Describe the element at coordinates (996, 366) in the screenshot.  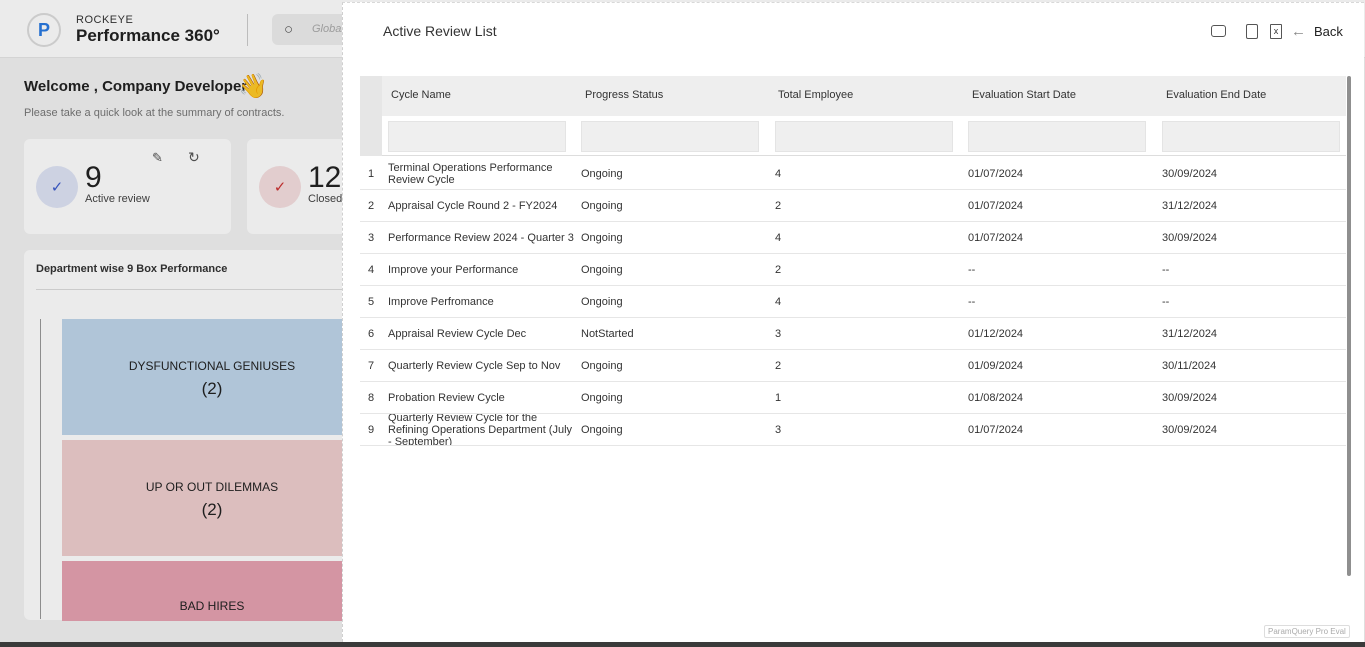
I see `start-date-cell: 01/09/2024` at that location.